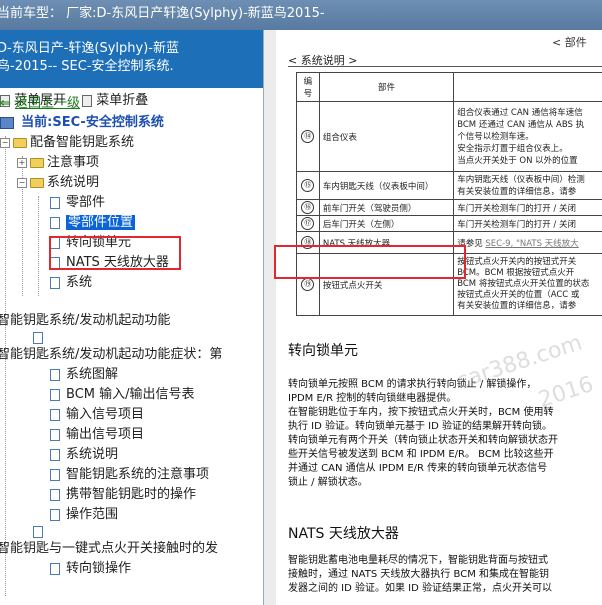 The width and height of the screenshot is (602, 605). What do you see at coordinates (89, 48) in the screenshot?
I see `nav-header-line1: D-东风日产-轩逸(Sylphy)-新蓝` at bounding box center [89, 48].